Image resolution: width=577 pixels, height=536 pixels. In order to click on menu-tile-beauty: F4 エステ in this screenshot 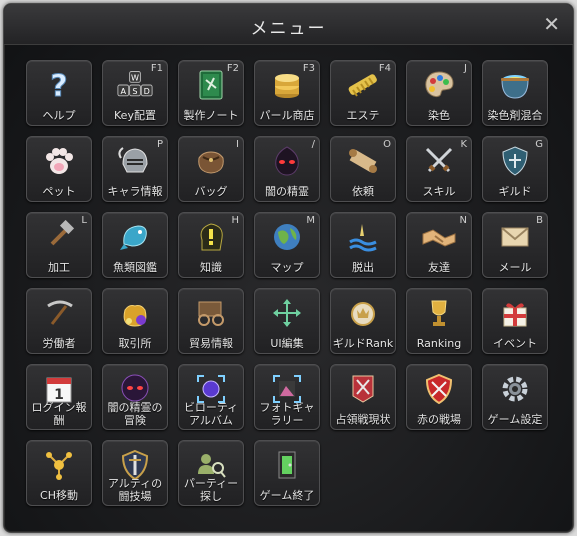, I will do `click(363, 93)`.